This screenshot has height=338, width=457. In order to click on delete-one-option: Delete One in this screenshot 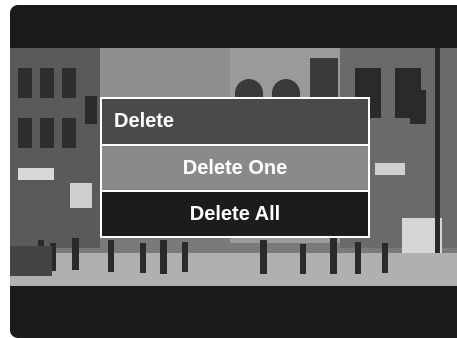, I will do `click(235, 168)`.